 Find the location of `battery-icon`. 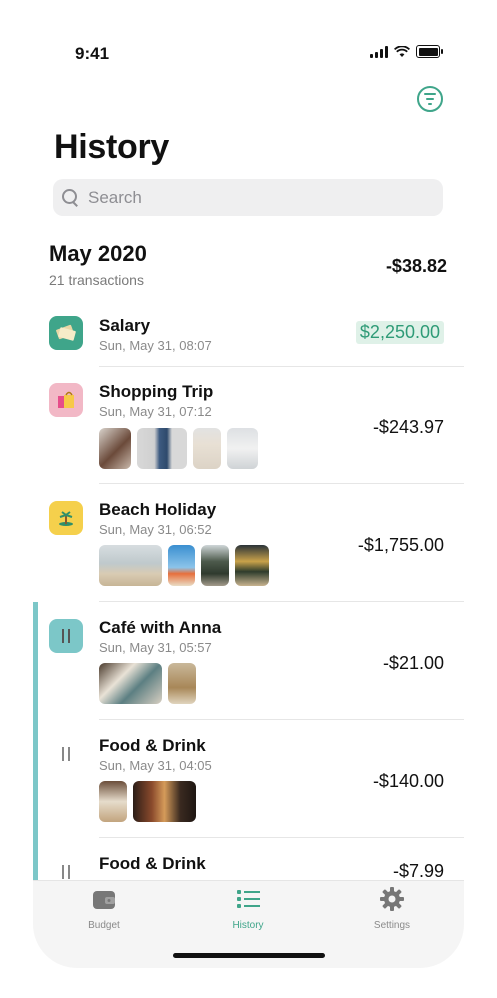

battery-icon is located at coordinates (429, 51).